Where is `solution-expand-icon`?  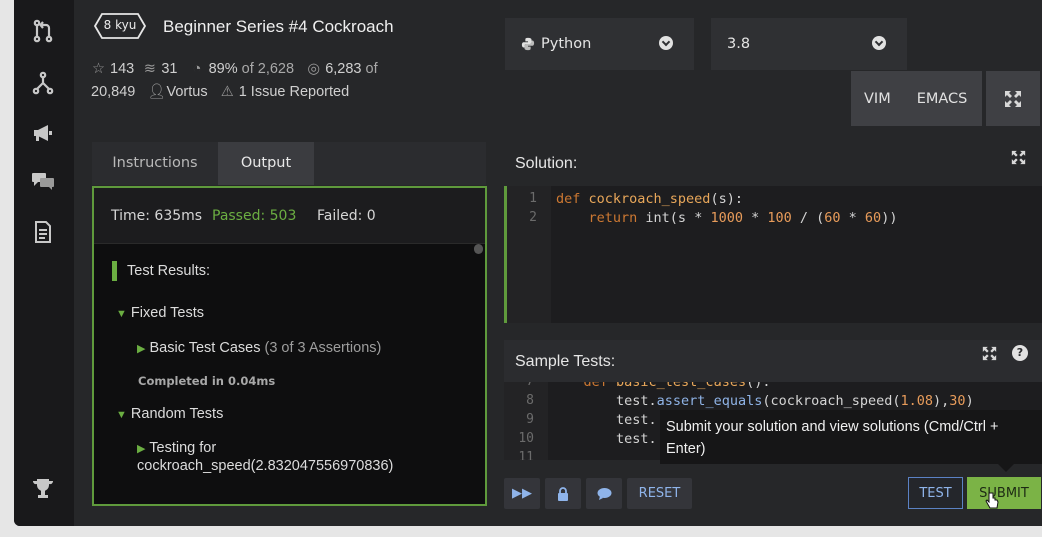 solution-expand-icon is located at coordinates (1019, 158).